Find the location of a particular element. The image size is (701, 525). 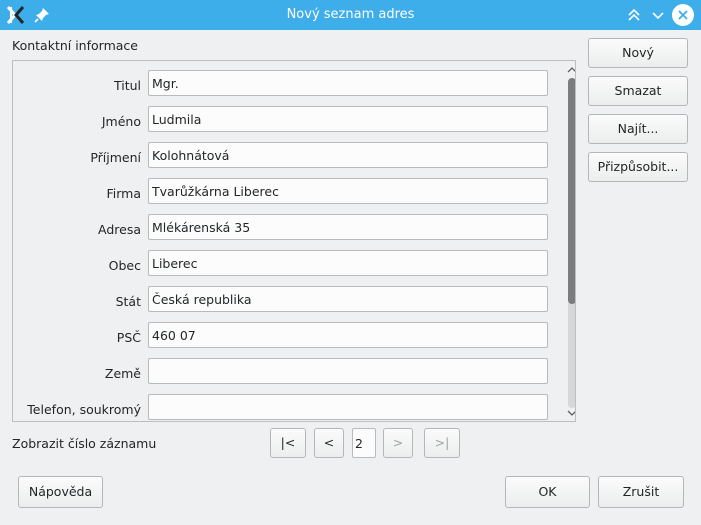

field-row-last-name: Příjmení is located at coordinates (294, 156).